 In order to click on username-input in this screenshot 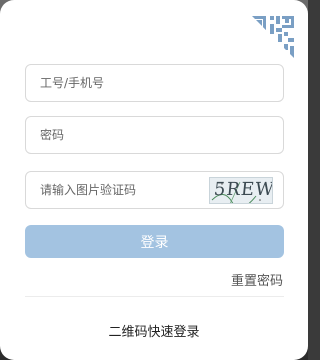, I will do `click(154, 83)`.